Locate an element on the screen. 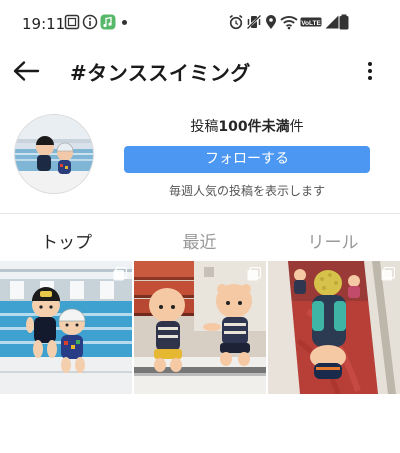 This screenshot has width=400, height=453. follow-button: フォローする is located at coordinates (247, 159).